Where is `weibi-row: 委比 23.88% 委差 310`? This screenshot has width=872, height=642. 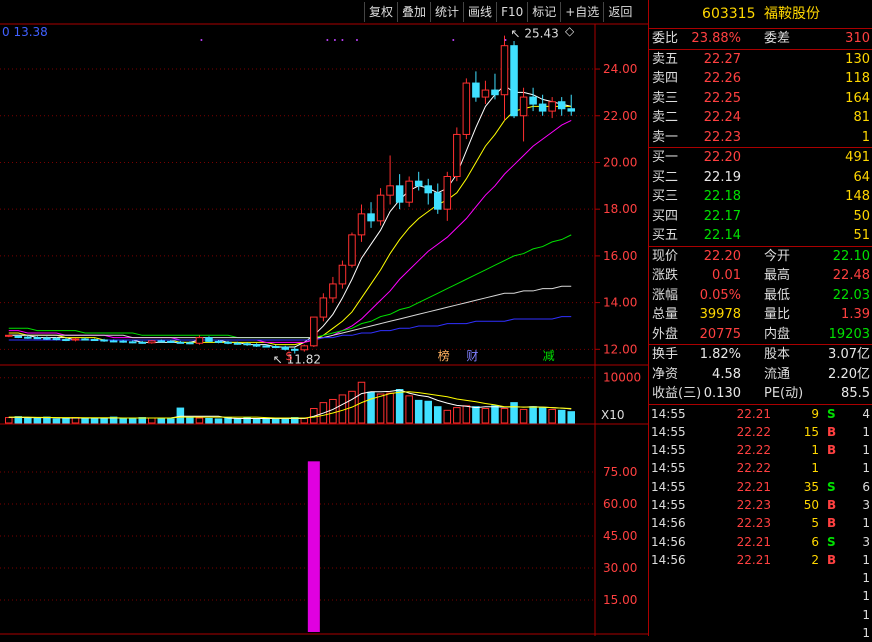
weibi-row: 委比 23.88% 委差 310 is located at coordinates (760, 39).